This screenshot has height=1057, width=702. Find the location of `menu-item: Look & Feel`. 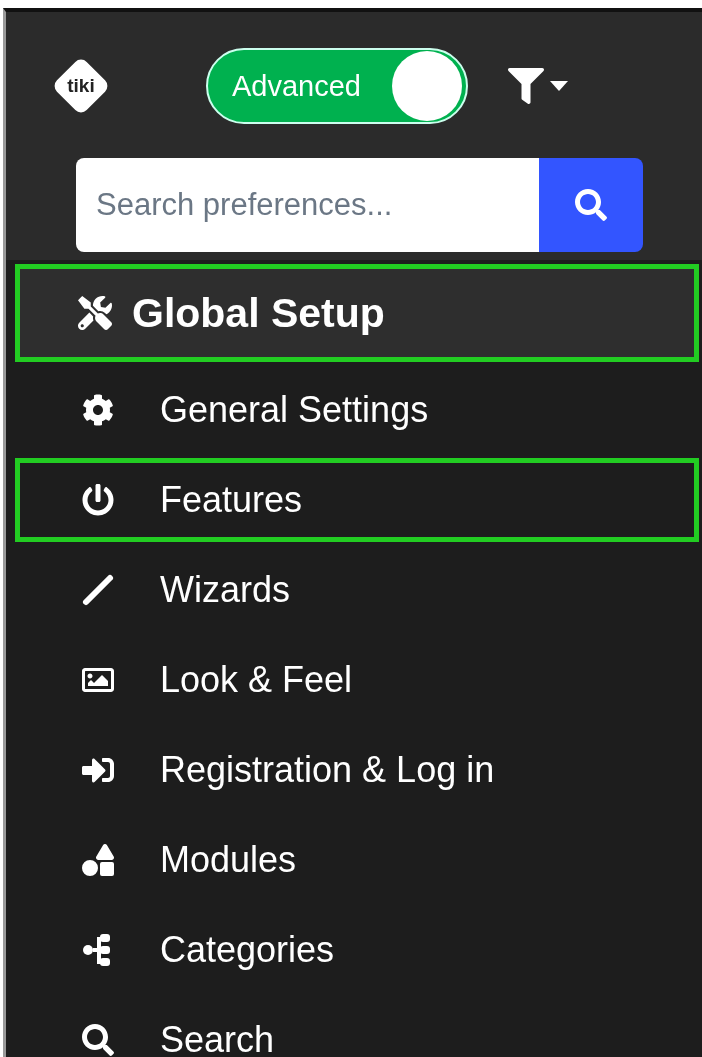

menu-item: Look & Feel is located at coordinates (357, 680).